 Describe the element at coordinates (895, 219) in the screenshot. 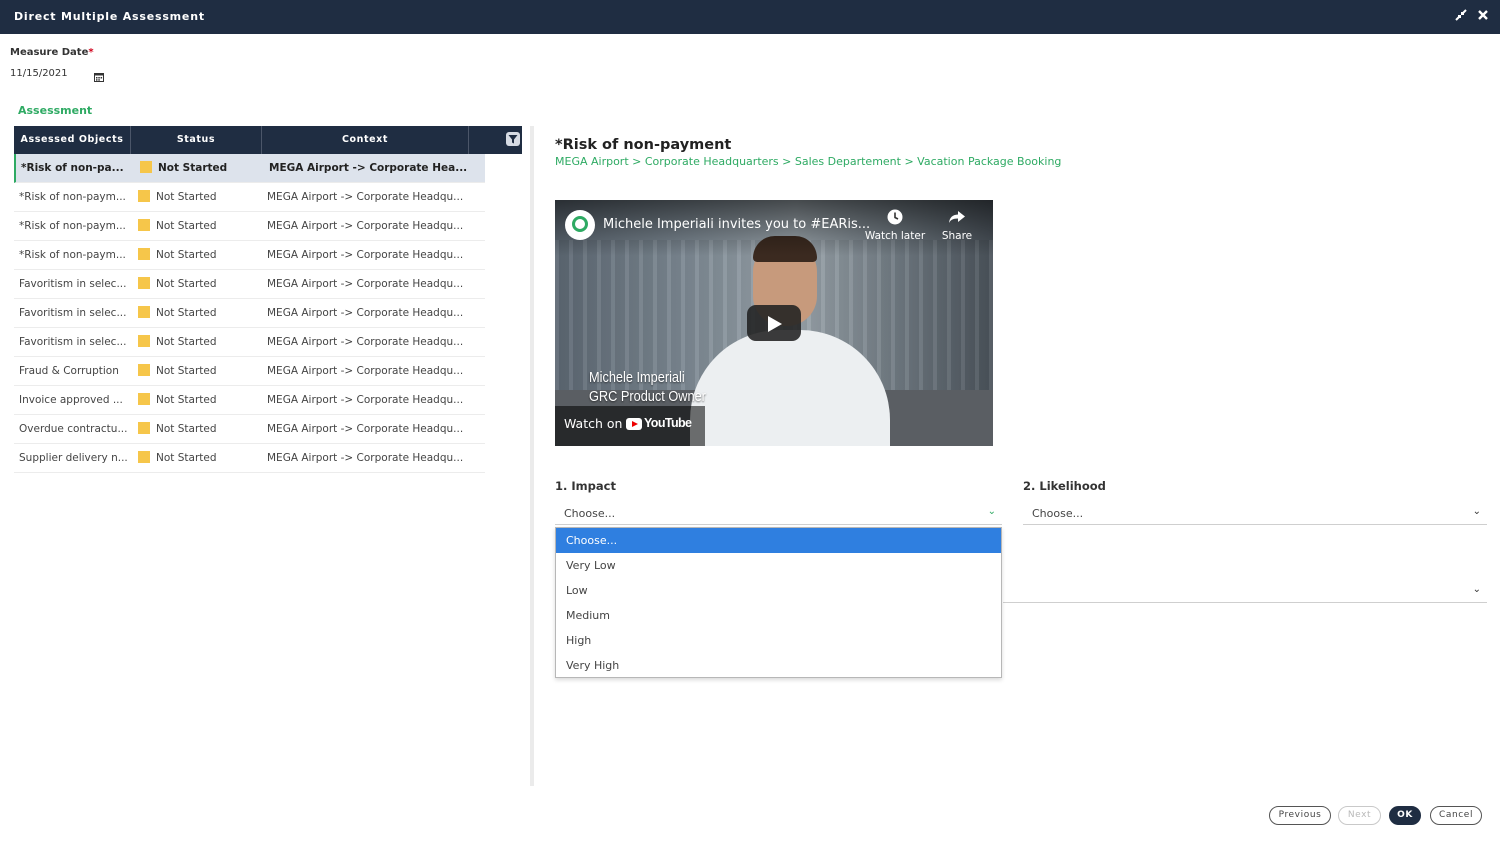

I see `clock-icon` at that location.